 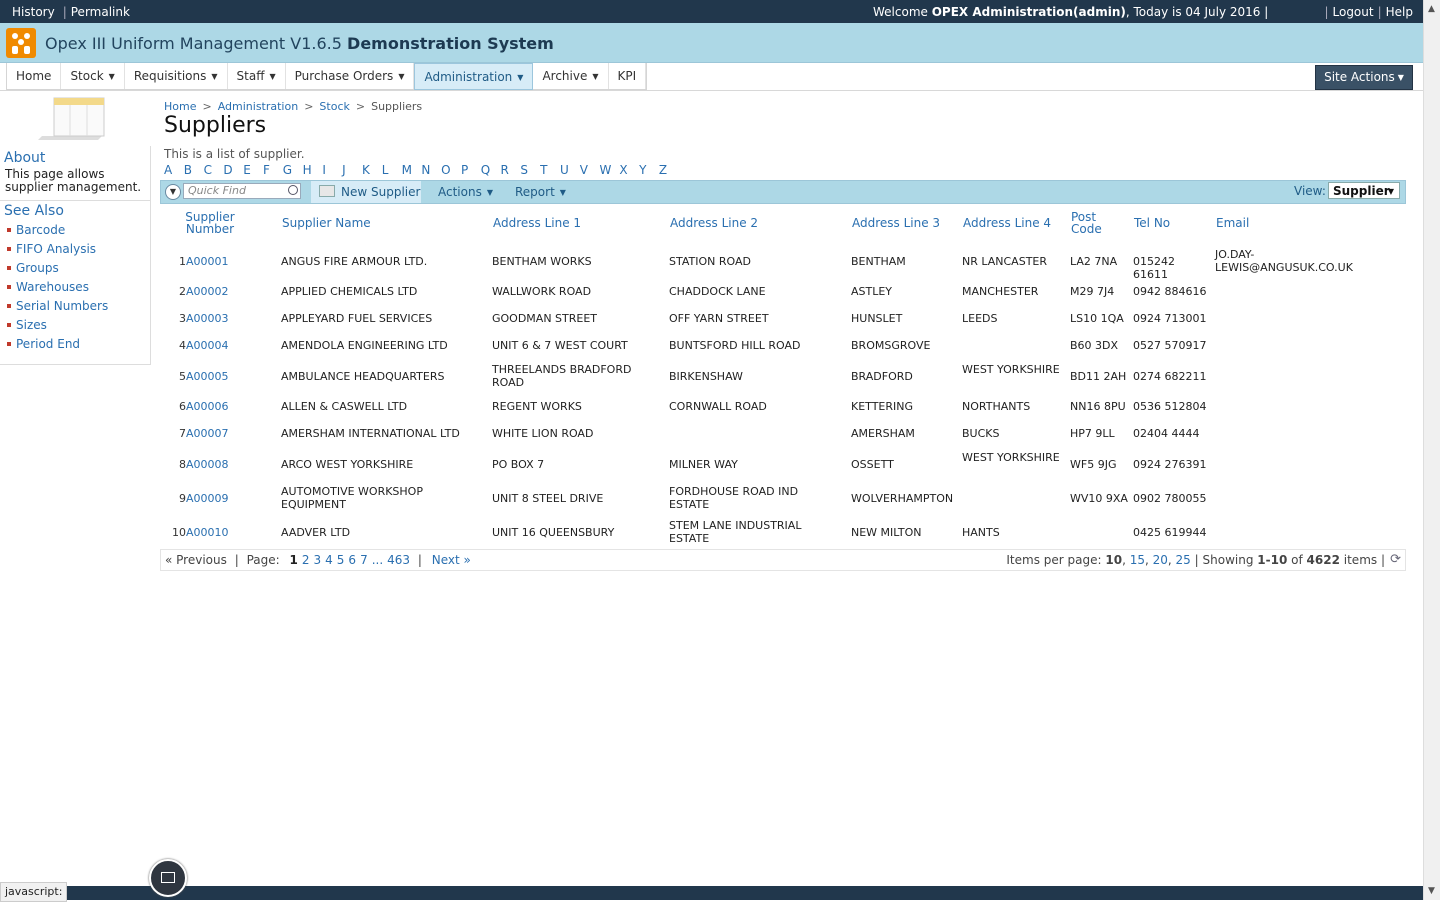 What do you see at coordinates (1353, 12) in the screenshot?
I see `logout-link: Logout` at bounding box center [1353, 12].